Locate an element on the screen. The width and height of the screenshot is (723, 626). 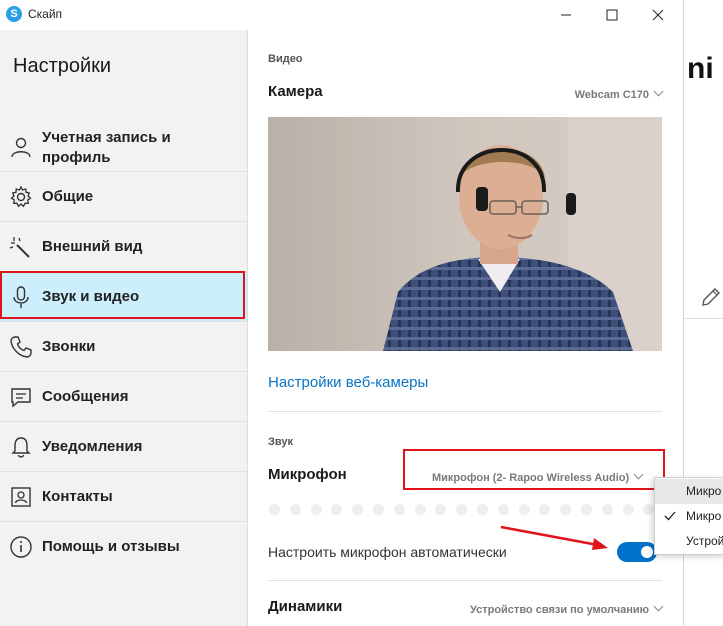
sidebar-item-appearance: Внешний вид is located at coordinates (123, 247).